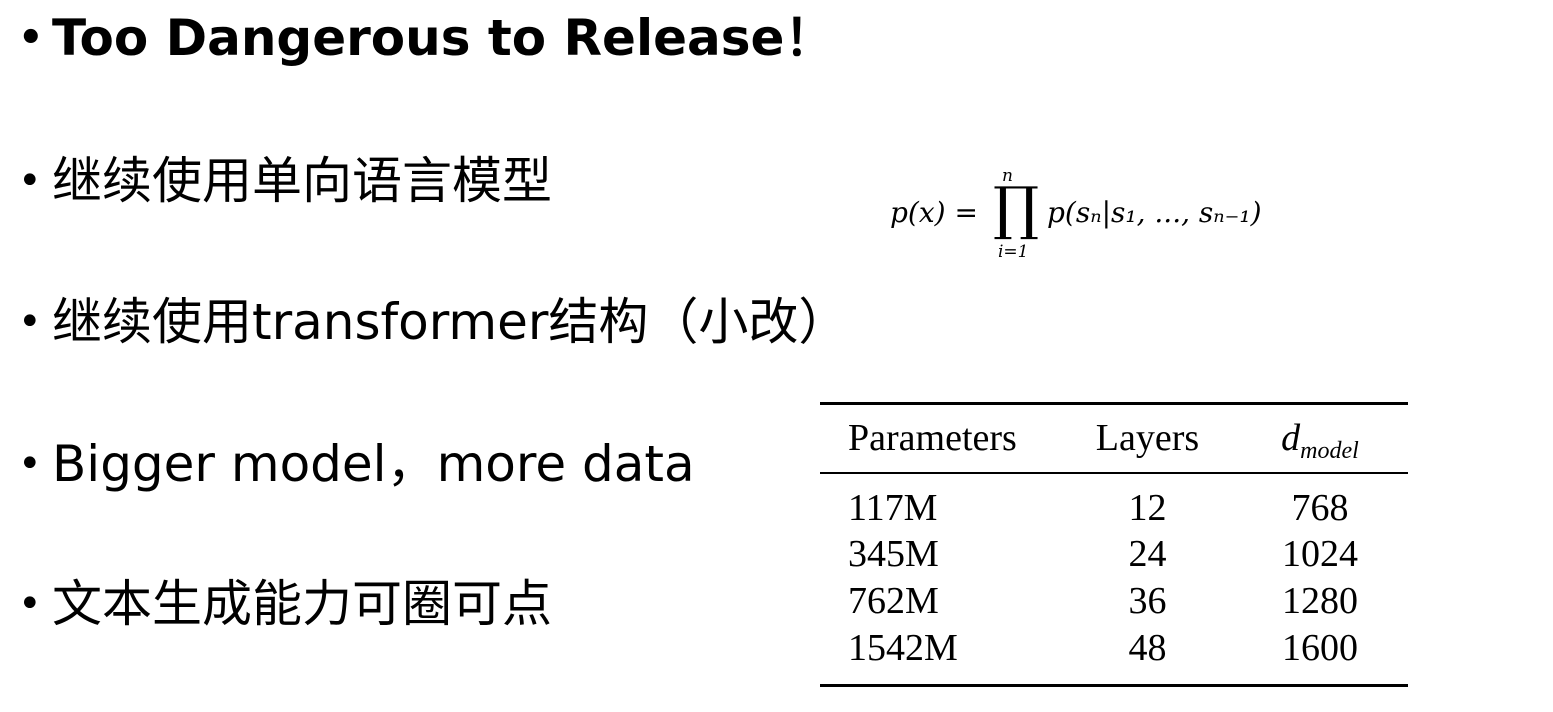 This screenshot has width=1553, height=712. What do you see at coordinates (893, 554) in the screenshot?
I see `table-cell: 345M` at bounding box center [893, 554].